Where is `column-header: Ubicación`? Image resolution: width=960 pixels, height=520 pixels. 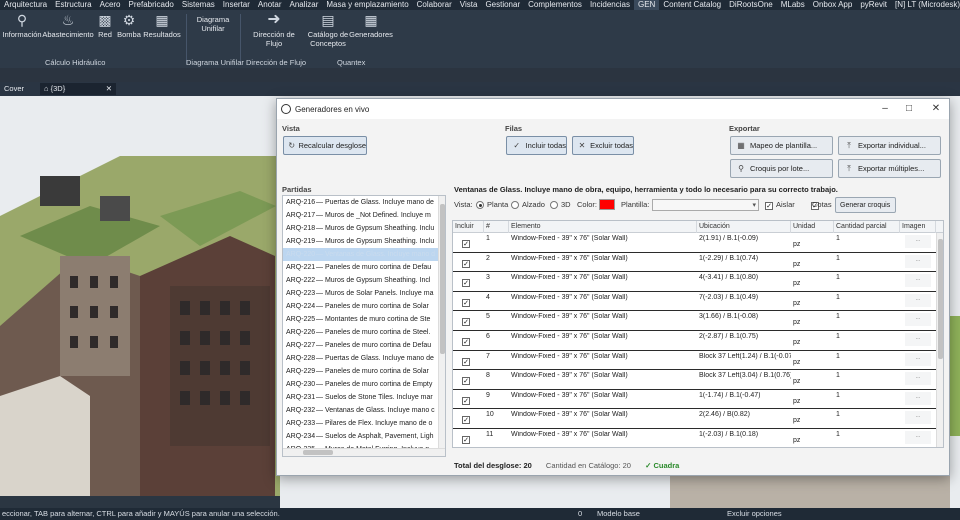
column-header: Ubicación is located at coordinates (744, 227).